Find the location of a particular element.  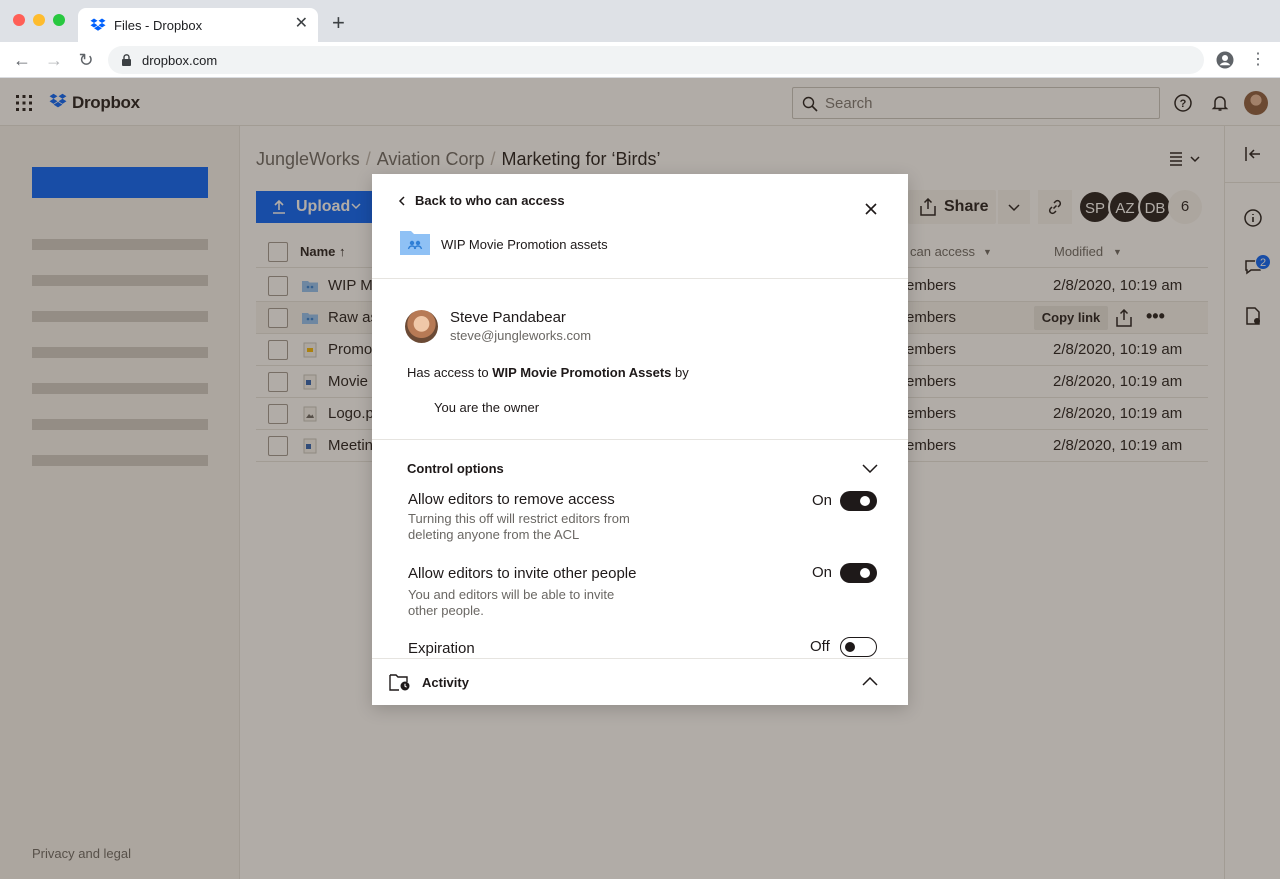

option-state: Off is located at coordinates (820, 646).